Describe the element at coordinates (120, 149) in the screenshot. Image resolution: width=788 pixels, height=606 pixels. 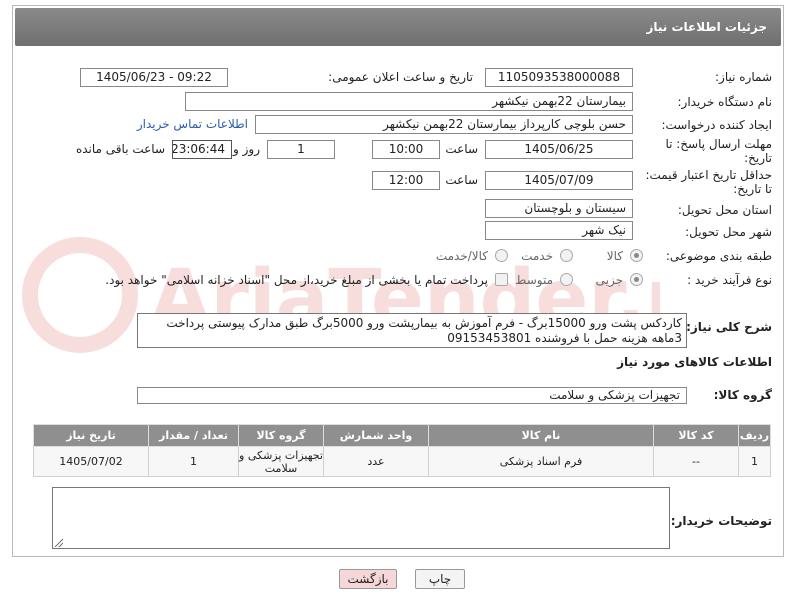
I see `remaining-label: ساعت باقی مانده` at that location.